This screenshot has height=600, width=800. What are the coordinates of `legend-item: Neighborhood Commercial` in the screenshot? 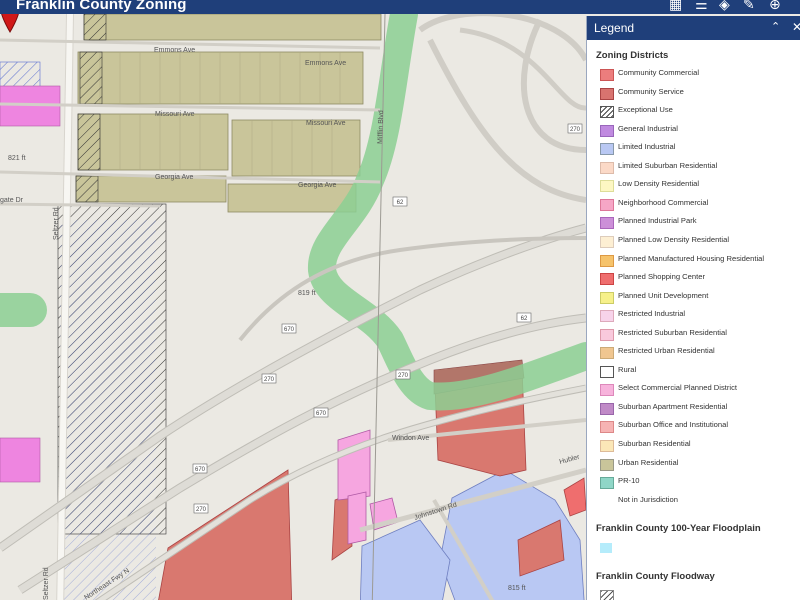 It's located at (697, 204).